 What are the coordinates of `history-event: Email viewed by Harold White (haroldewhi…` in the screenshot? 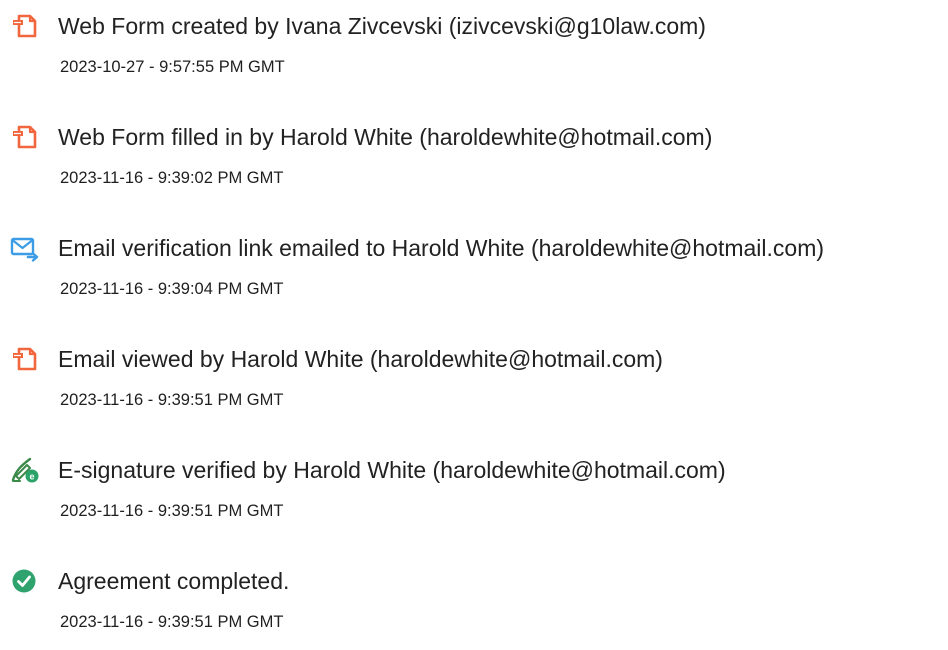 It's located at (474, 373).